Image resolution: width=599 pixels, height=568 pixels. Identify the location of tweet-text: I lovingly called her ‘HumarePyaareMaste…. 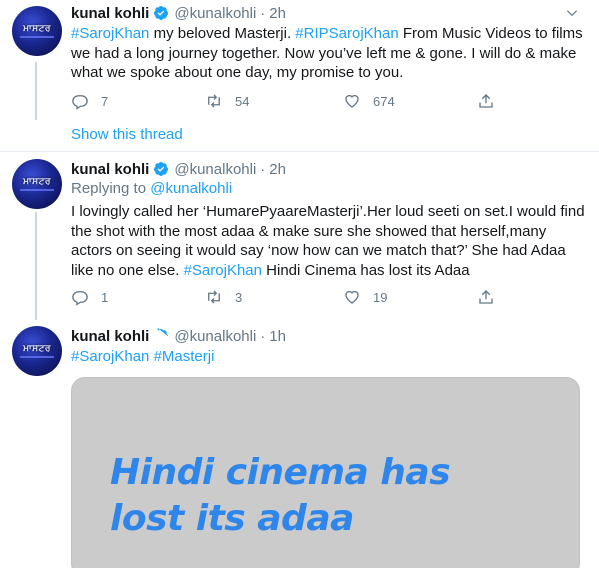
(328, 241).